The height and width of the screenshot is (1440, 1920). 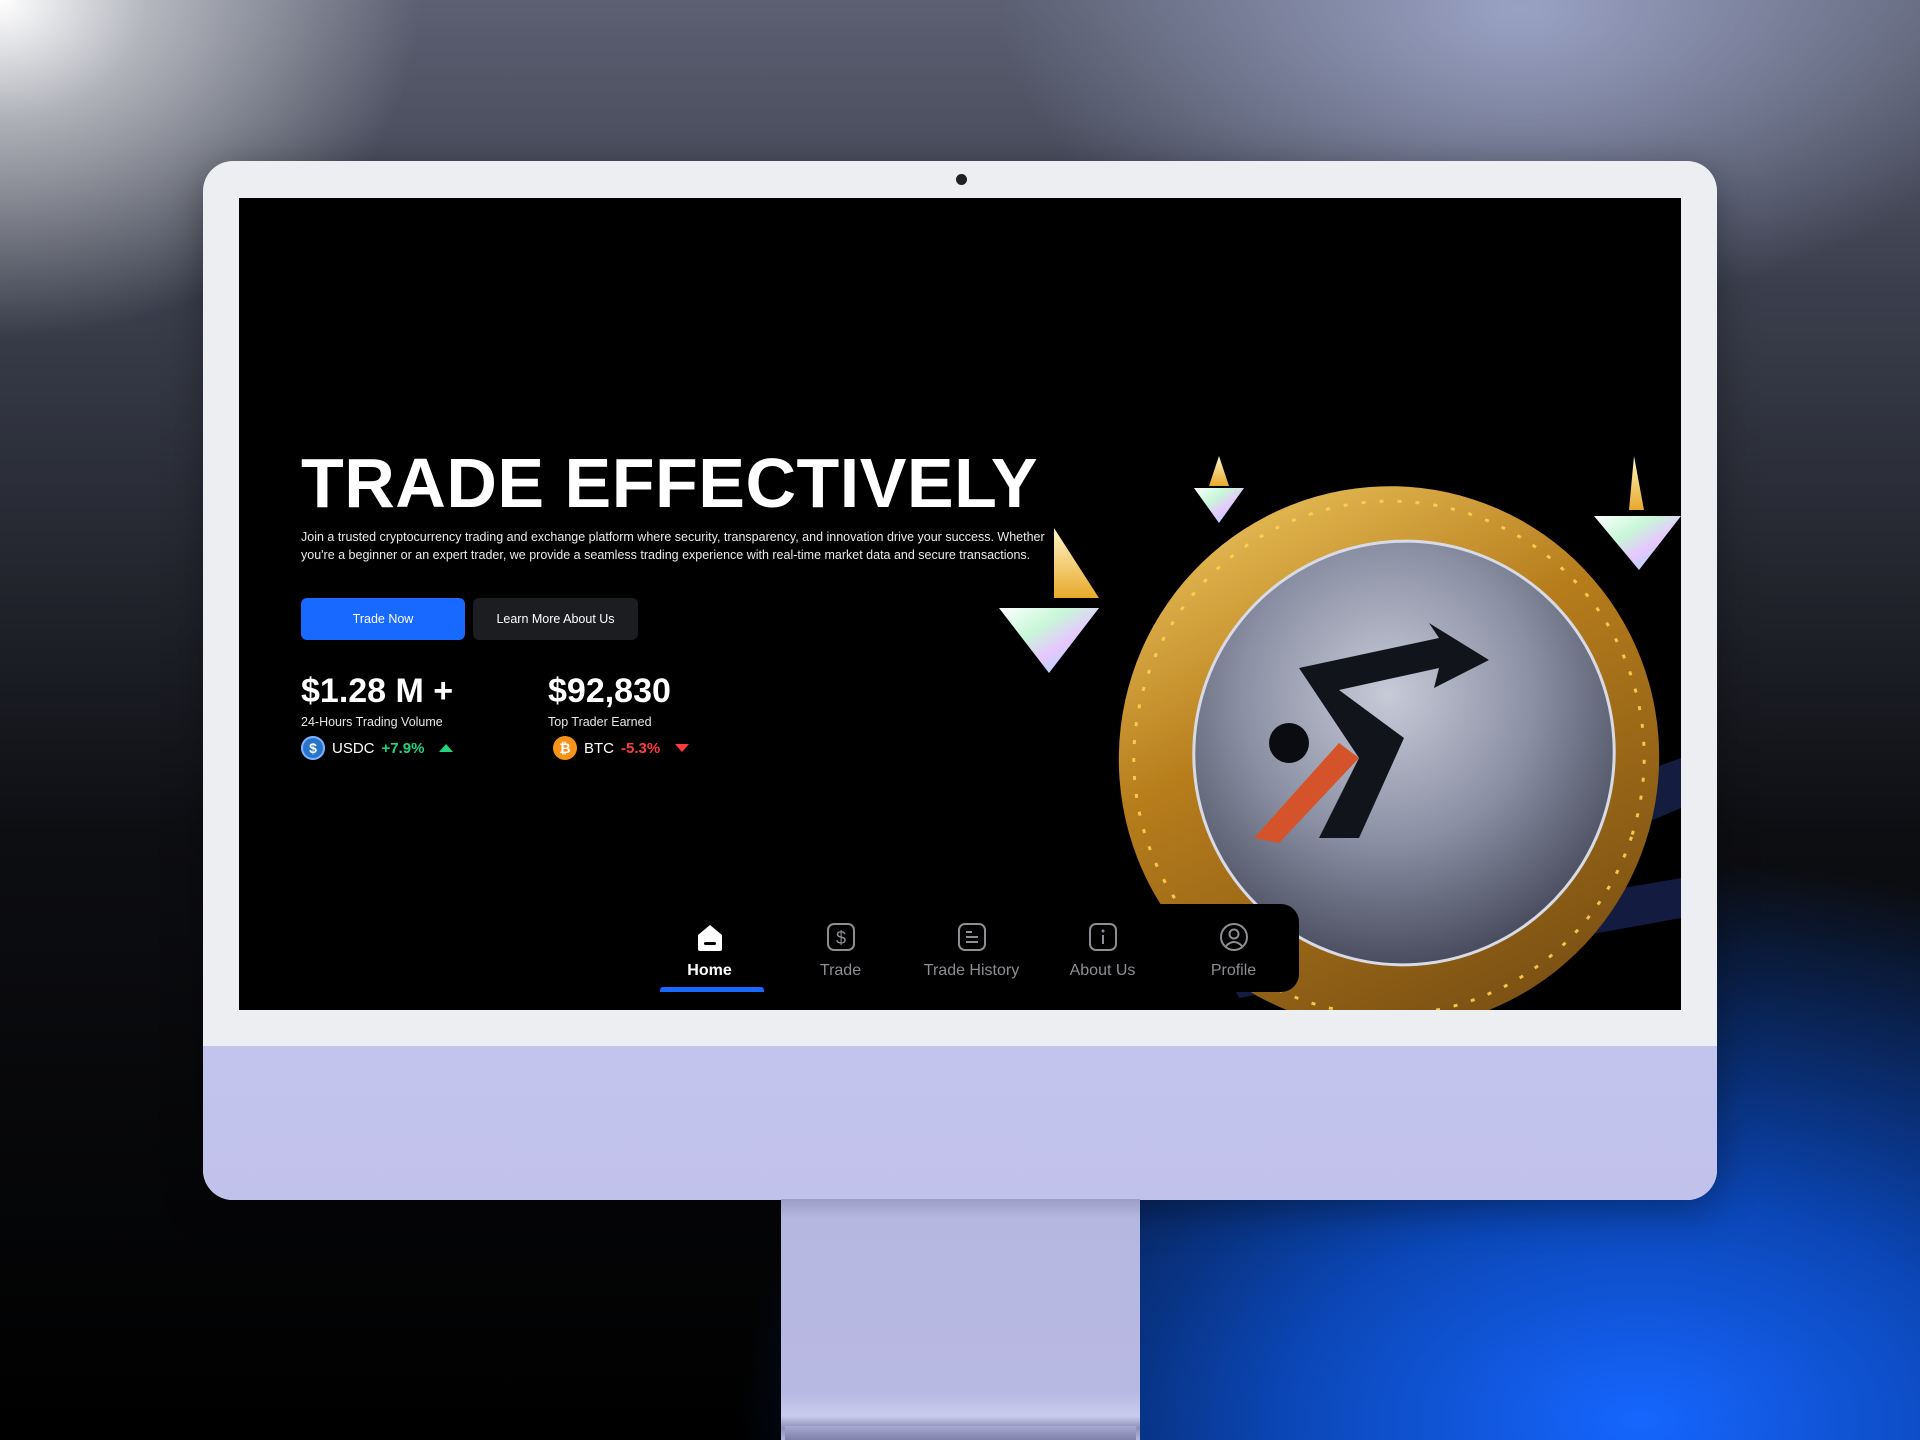 I want to click on nav-label: About Us, so click(x=1102, y=970).